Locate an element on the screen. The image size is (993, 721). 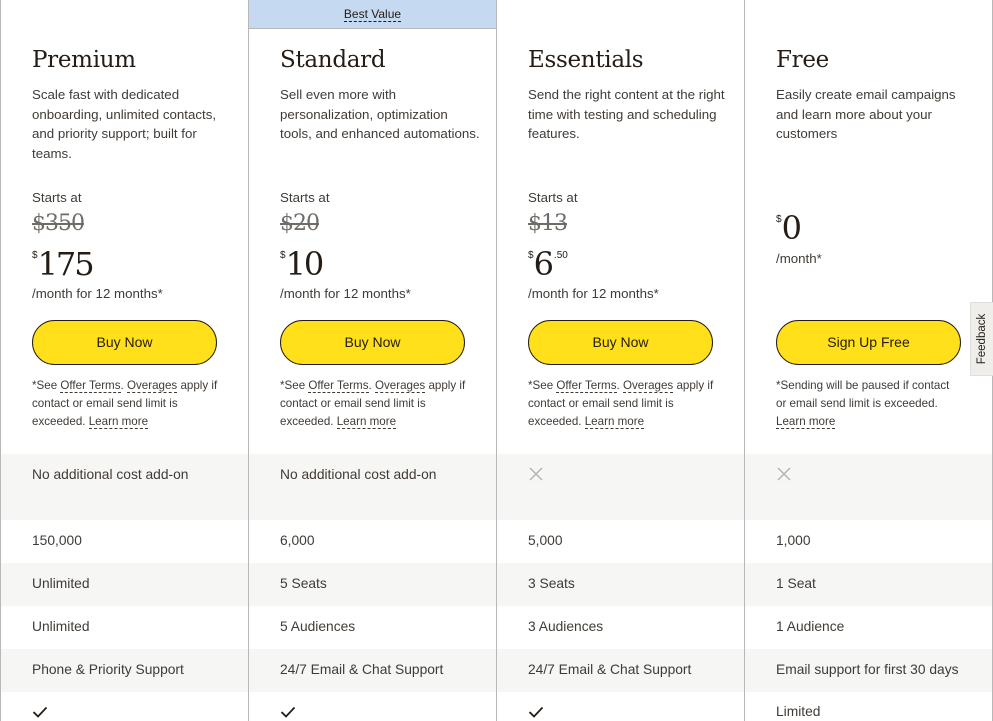
plan-name: Standard is located at coordinates (333, 60).